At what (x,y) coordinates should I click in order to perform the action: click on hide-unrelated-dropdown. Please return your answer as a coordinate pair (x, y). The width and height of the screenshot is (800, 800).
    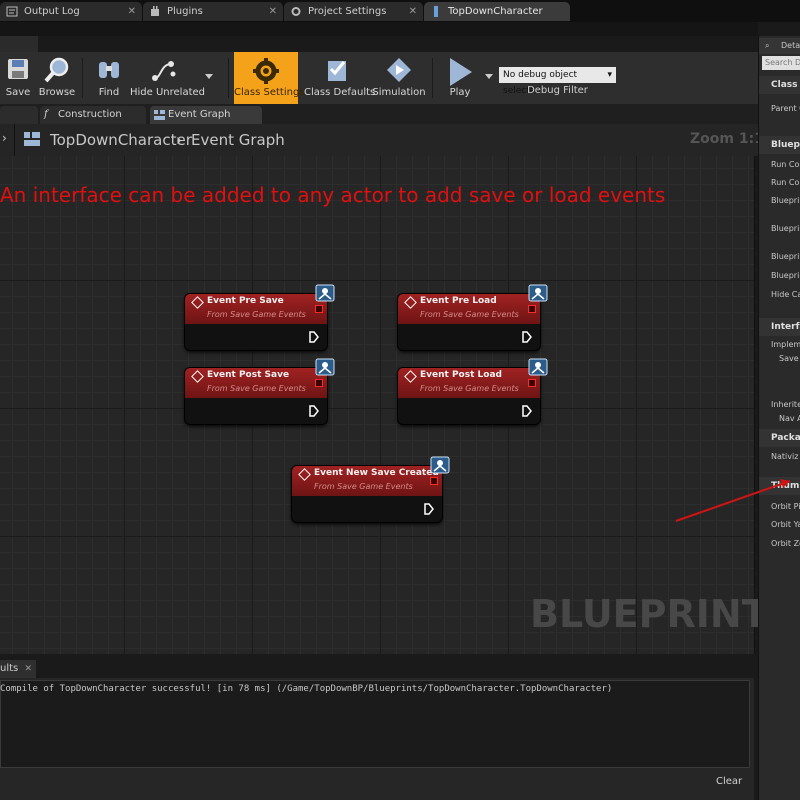
    Looking at the image, I should click on (209, 78).